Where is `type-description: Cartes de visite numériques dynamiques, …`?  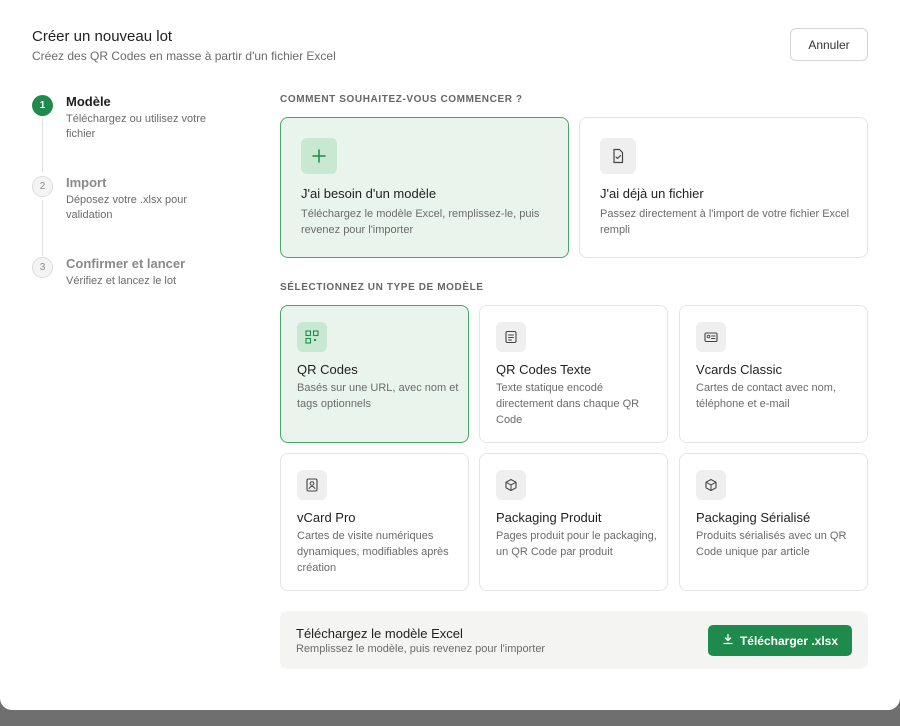 type-description: Cartes de visite numériques dynamiques, … is located at coordinates (373, 552).